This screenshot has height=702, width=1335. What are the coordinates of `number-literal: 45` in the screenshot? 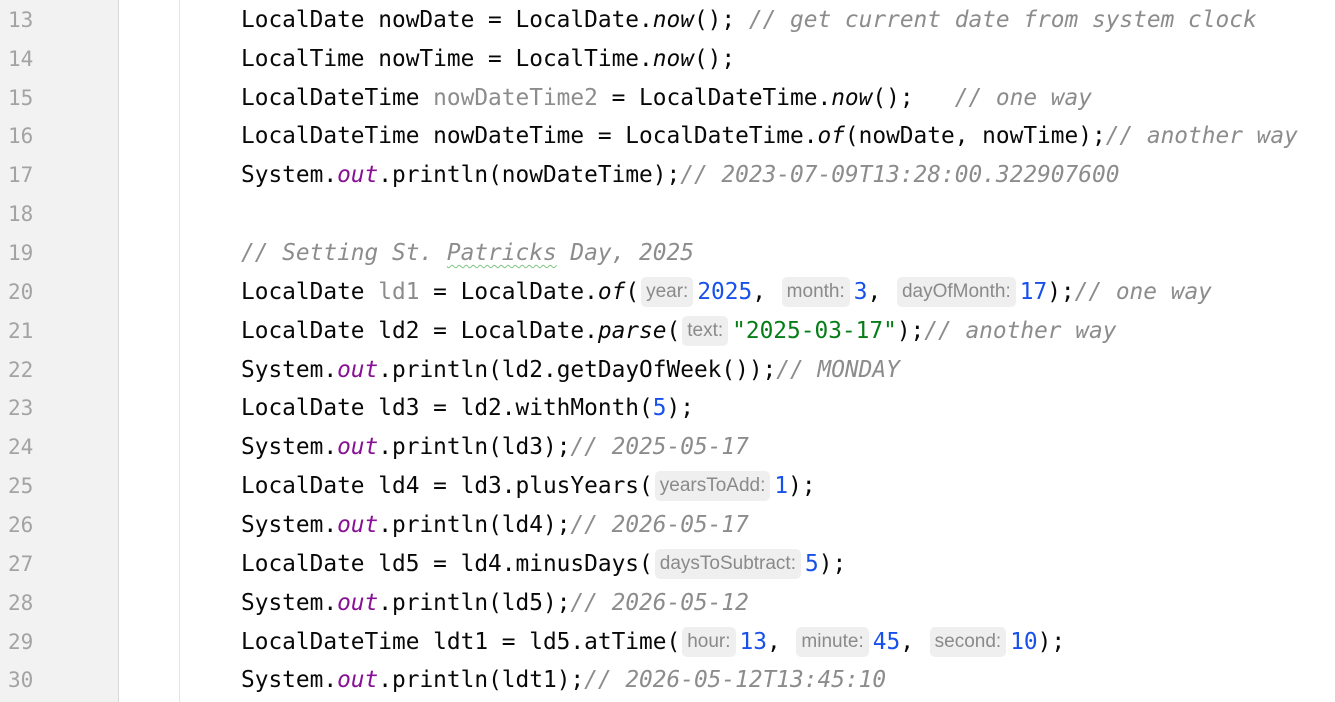 It's located at (886, 641).